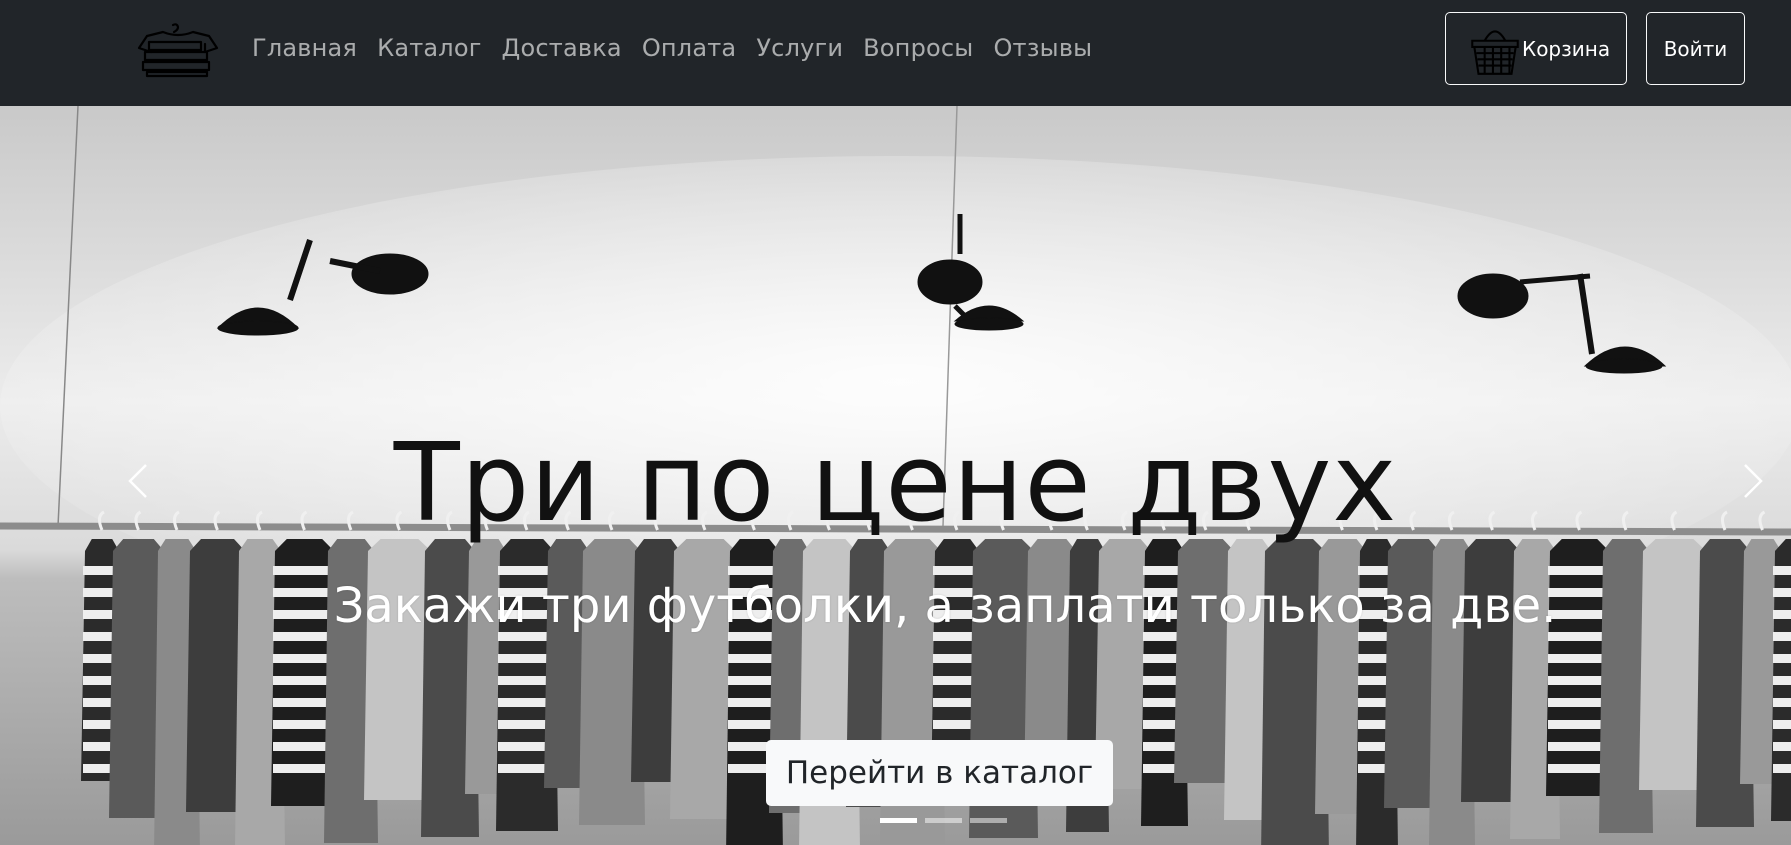  I want to click on nav-link-faq: Вопросы, so click(918, 48).